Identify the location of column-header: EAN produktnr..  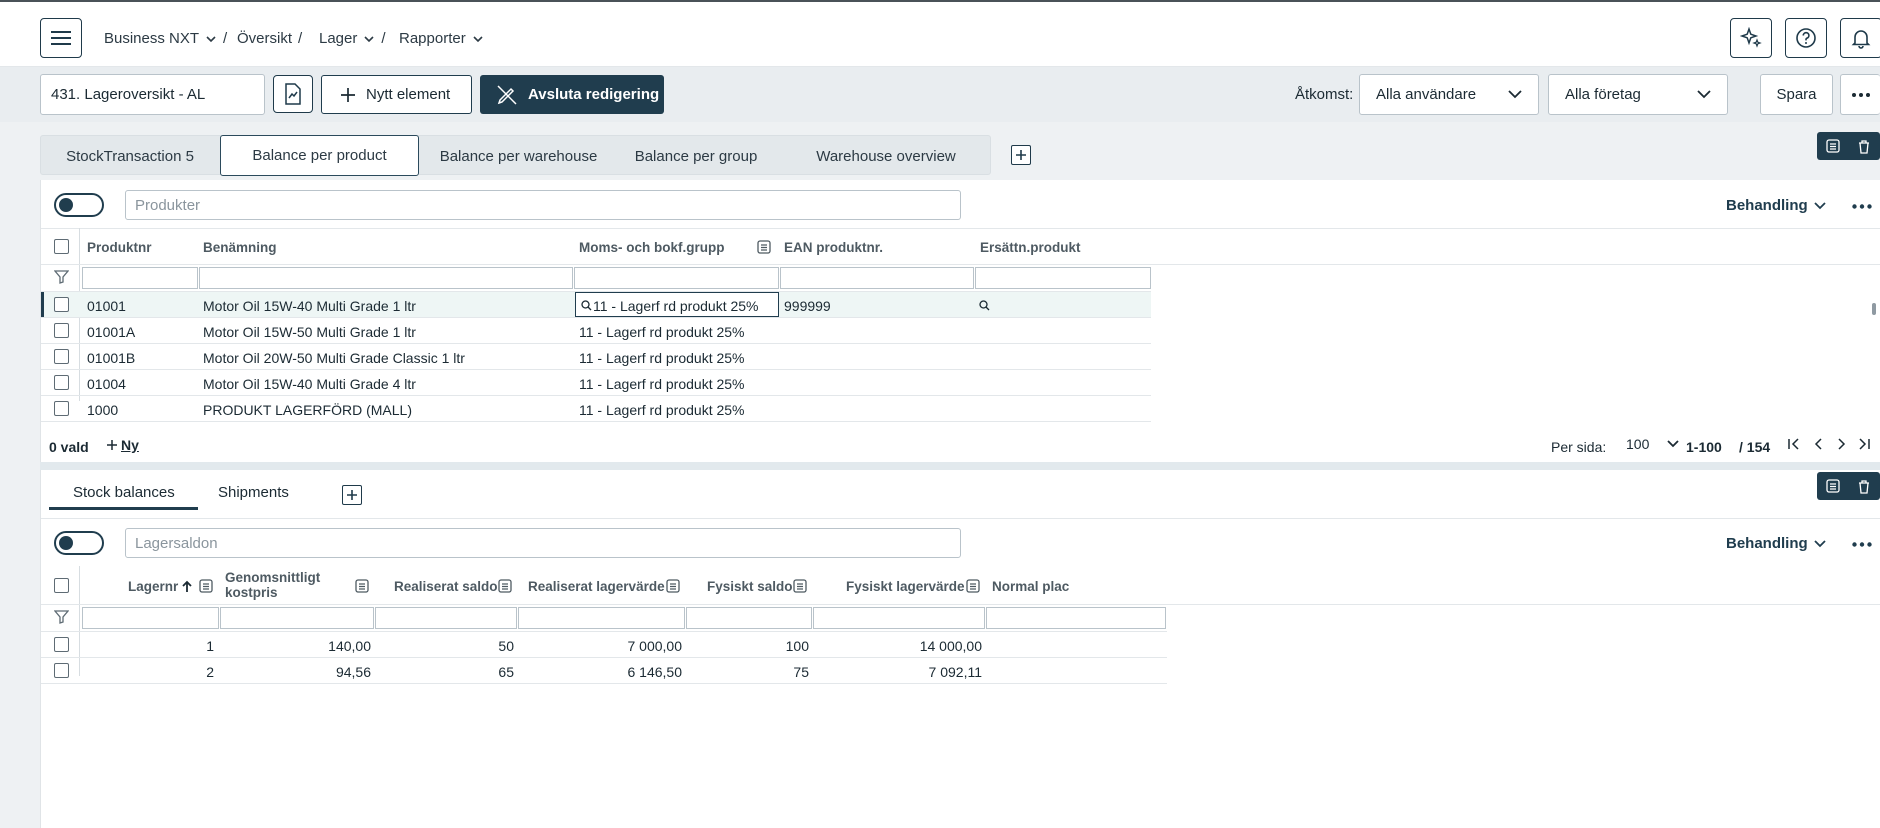
(833, 247).